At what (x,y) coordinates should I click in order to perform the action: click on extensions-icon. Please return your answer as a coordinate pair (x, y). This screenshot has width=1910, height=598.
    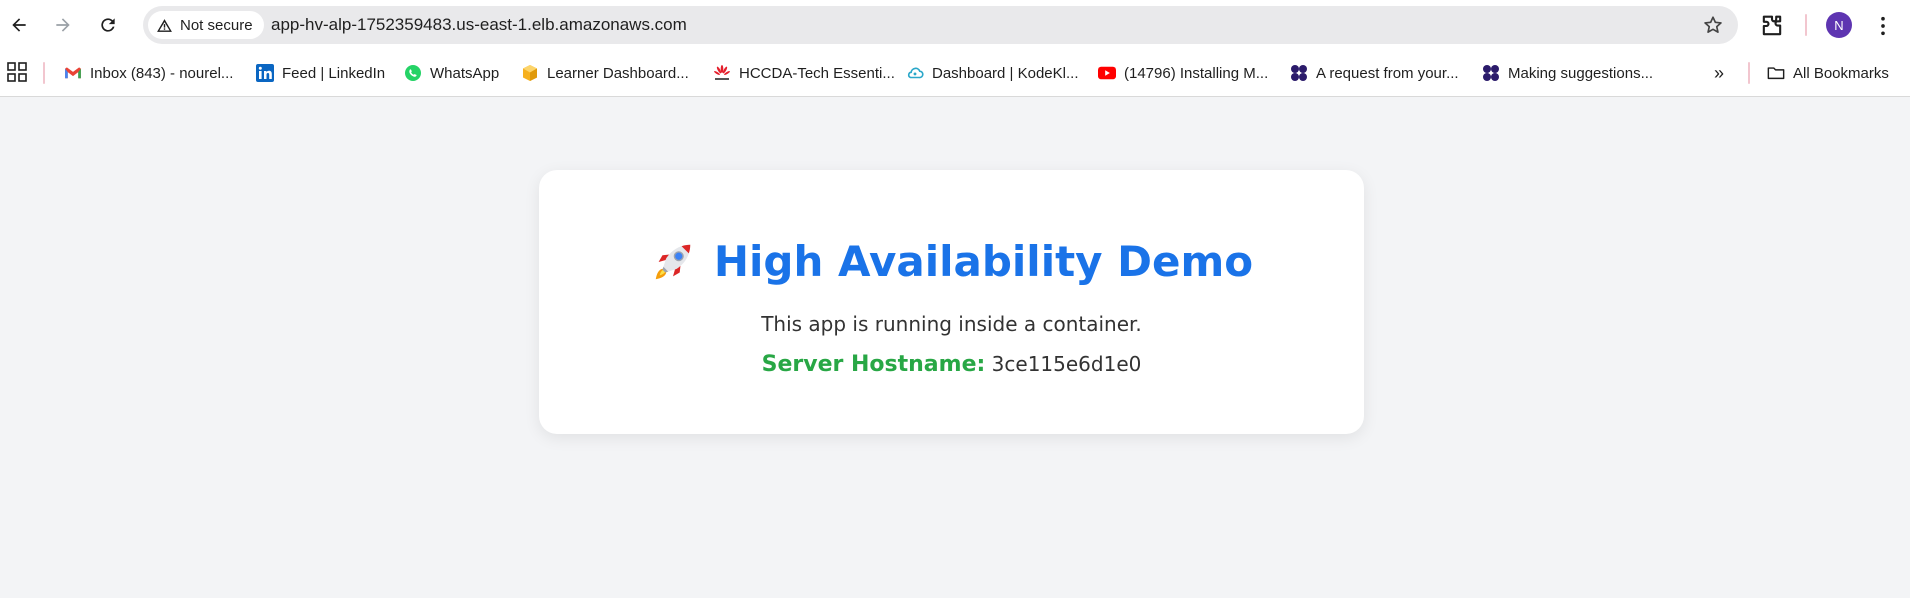
    Looking at the image, I should click on (1772, 26).